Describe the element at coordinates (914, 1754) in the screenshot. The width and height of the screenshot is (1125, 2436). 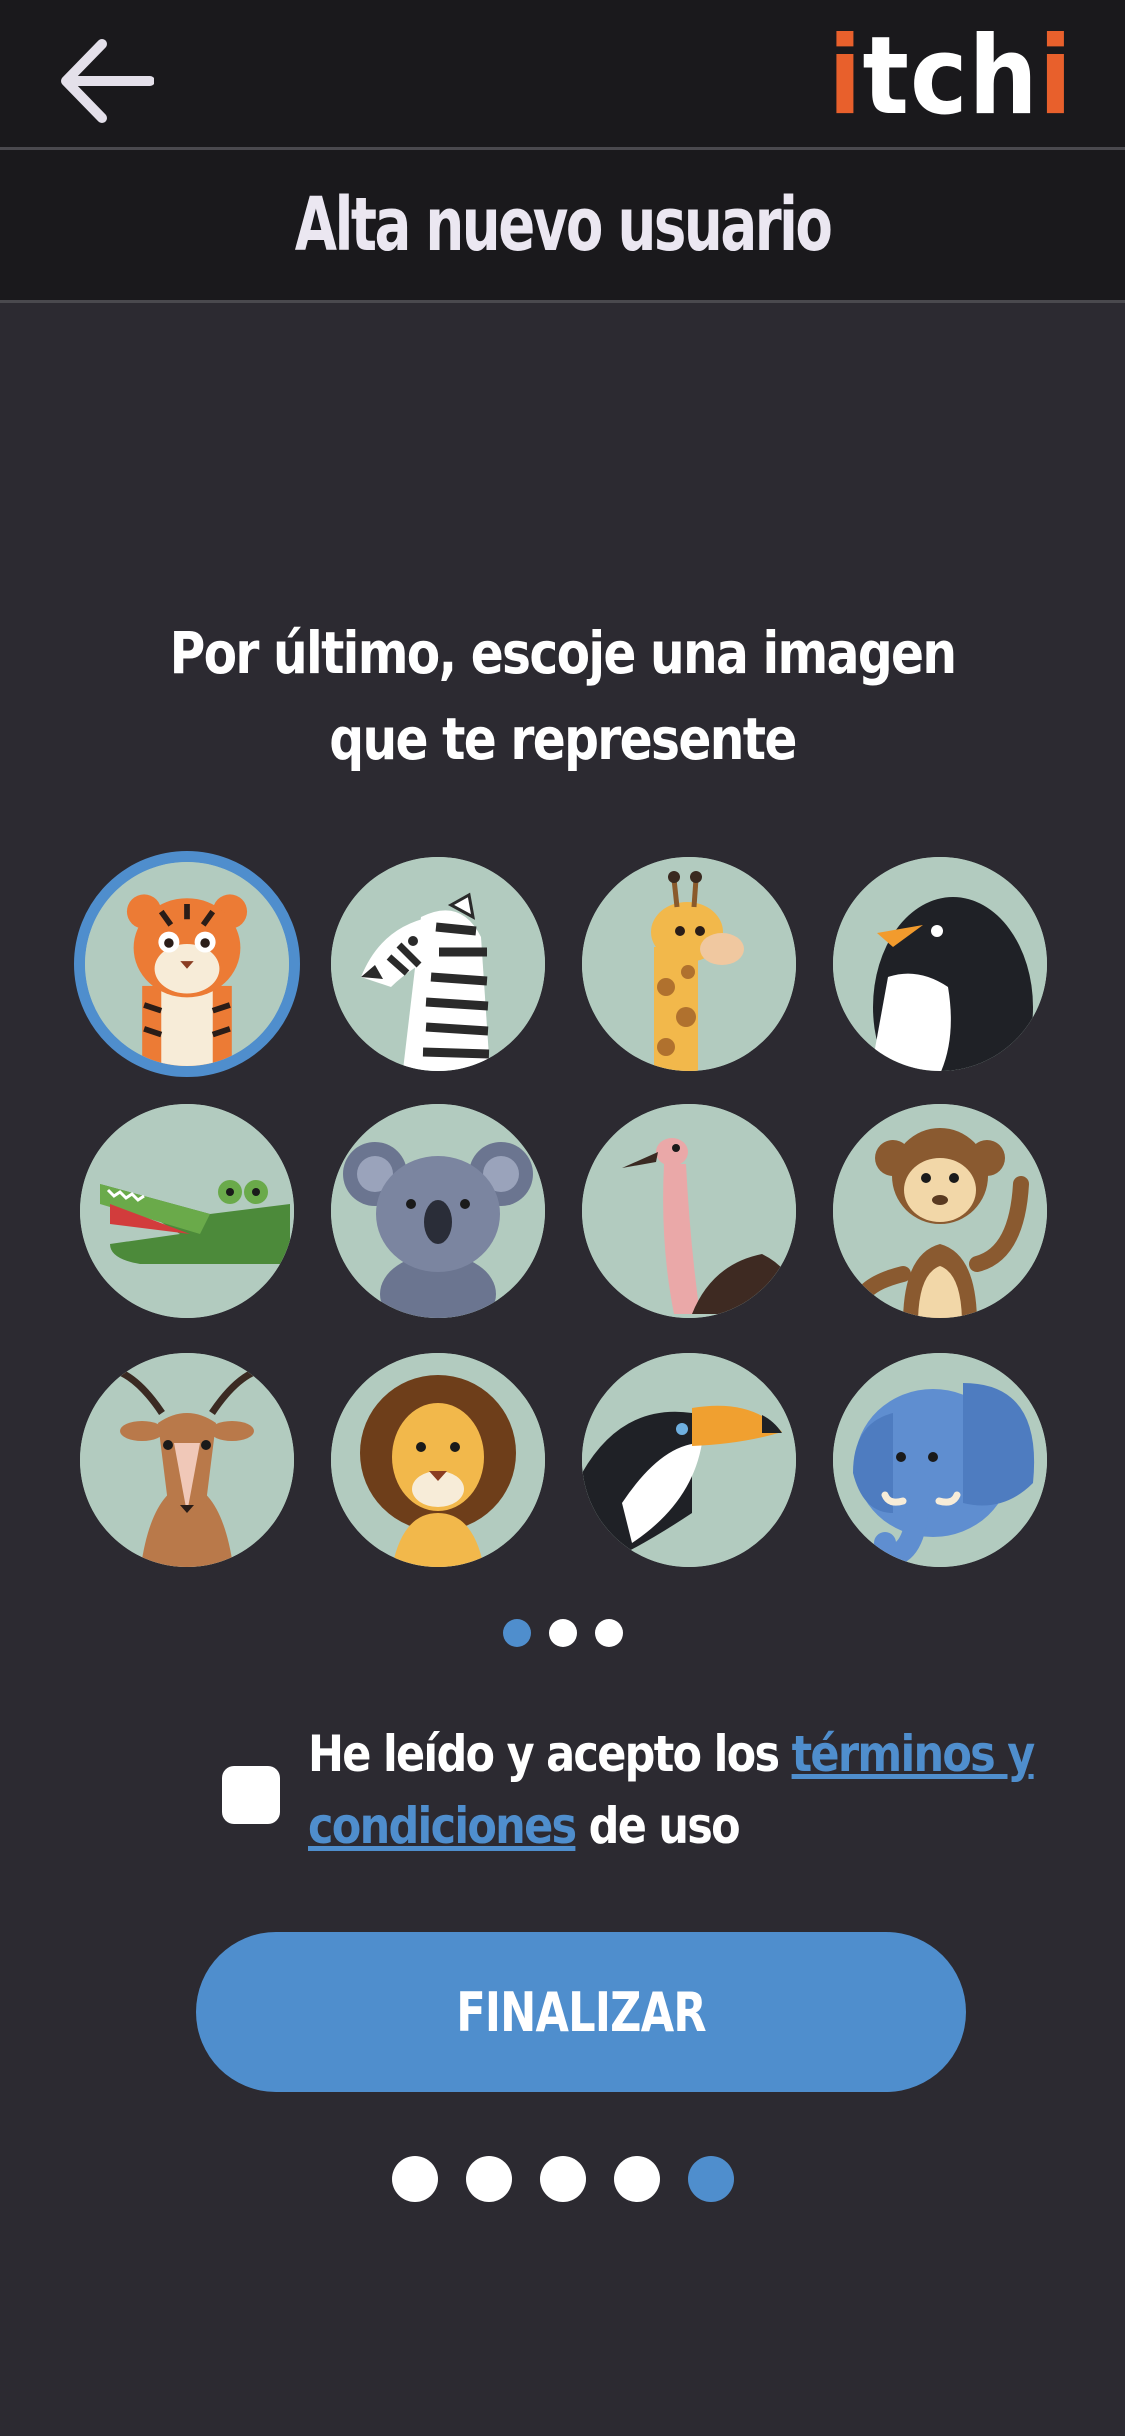
I see `terms-link-line1: términos y` at that location.